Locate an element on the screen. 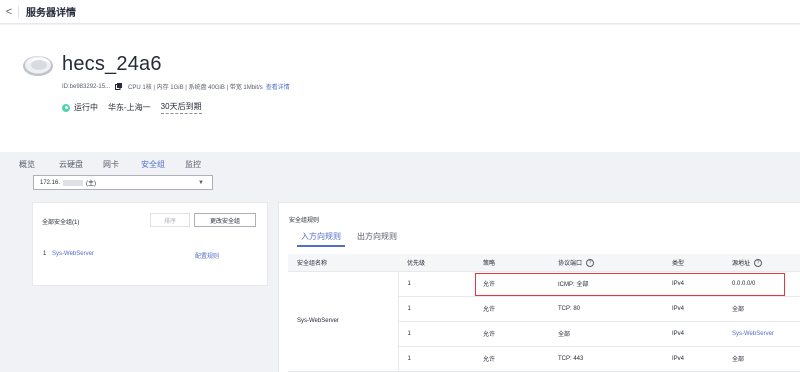 This screenshot has height=372, width=800. change-security-group-button: 更改安全组 is located at coordinates (225, 220).